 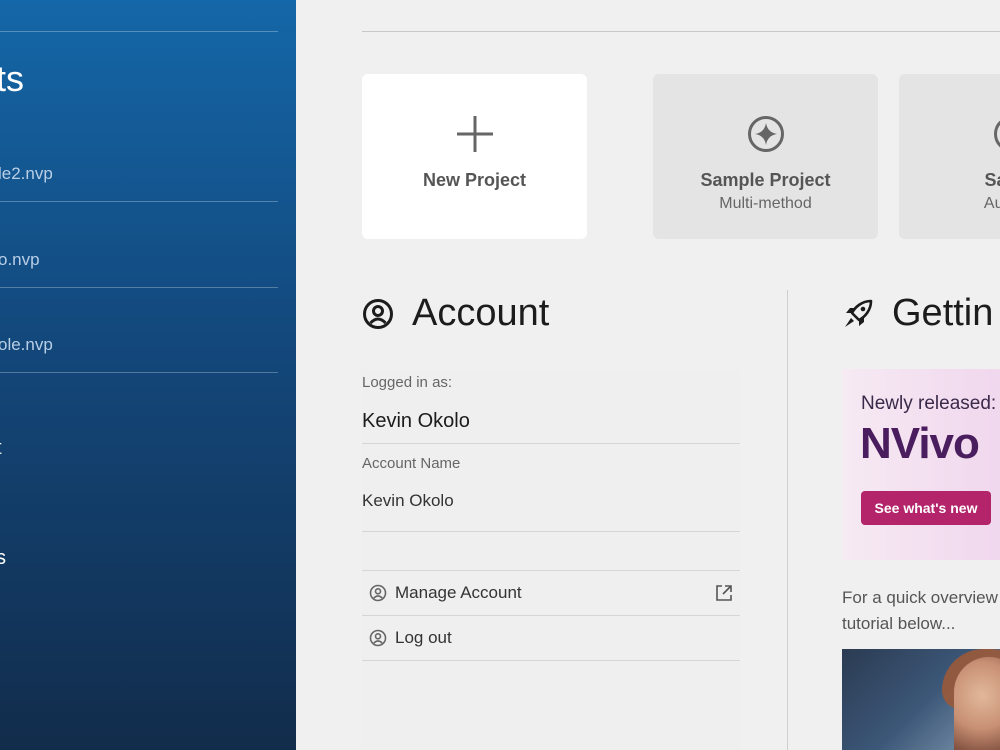 What do you see at coordinates (3, 558) in the screenshot?
I see `sidebar-link: s` at bounding box center [3, 558].